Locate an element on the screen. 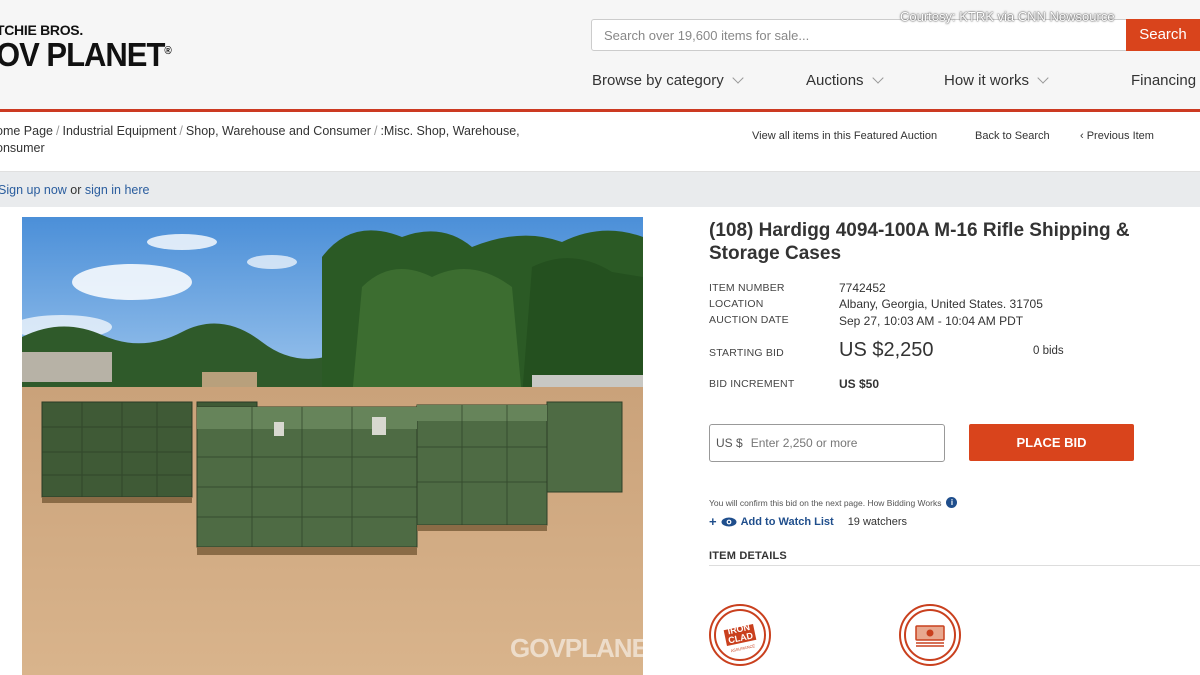 The image size is (1200, 675). nav-auctions: Auctions is located at coordinates (845, 80).